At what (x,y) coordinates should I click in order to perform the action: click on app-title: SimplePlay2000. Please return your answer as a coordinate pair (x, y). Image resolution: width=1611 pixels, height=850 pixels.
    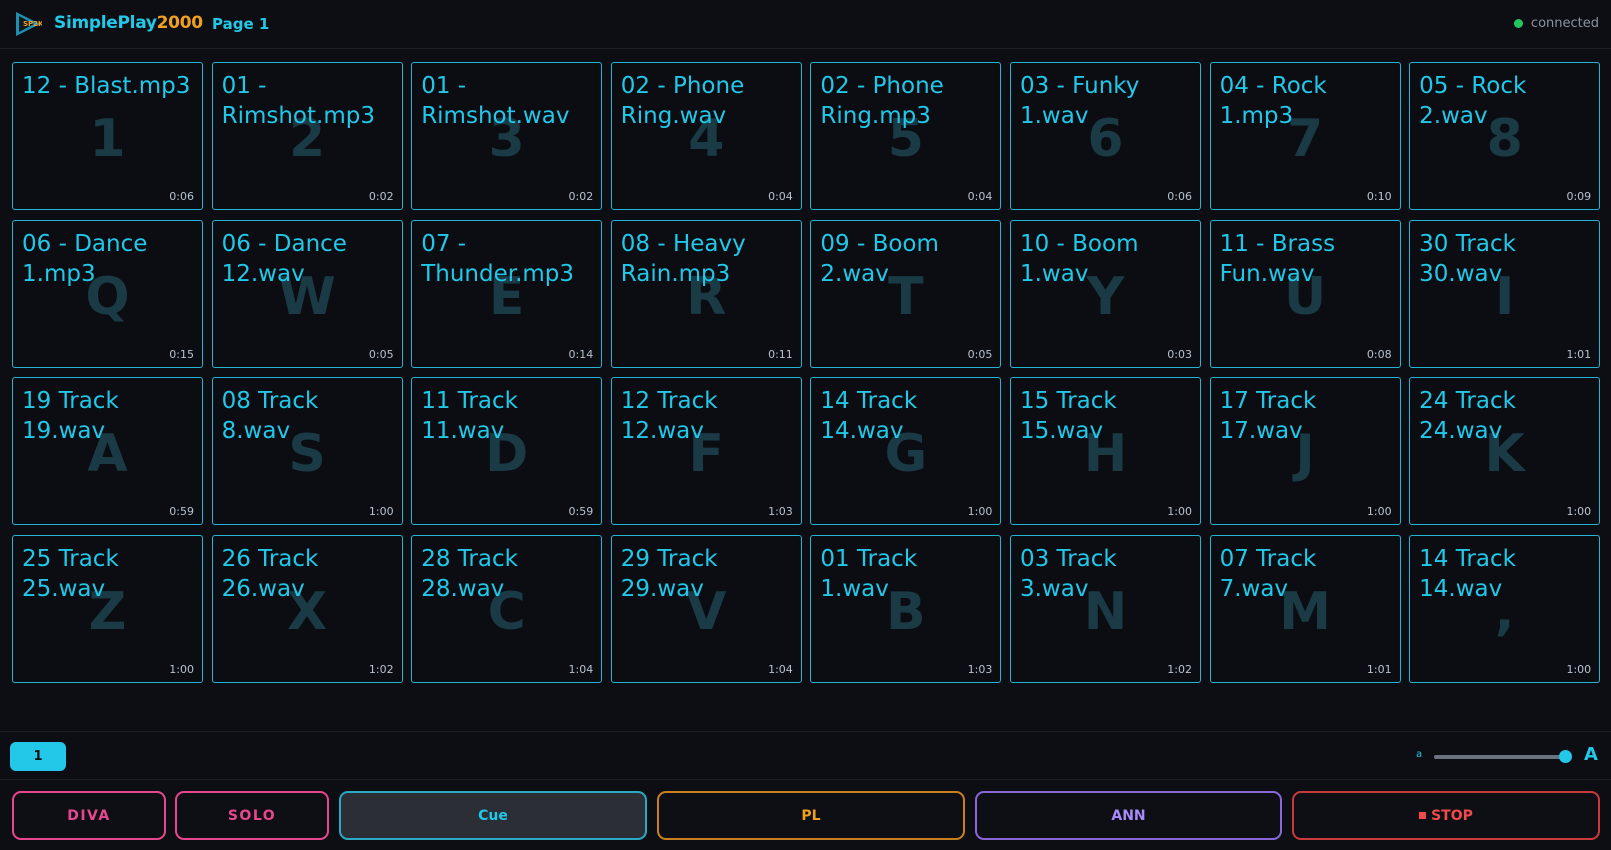
    Looking at the image, I should click on (128, 23).